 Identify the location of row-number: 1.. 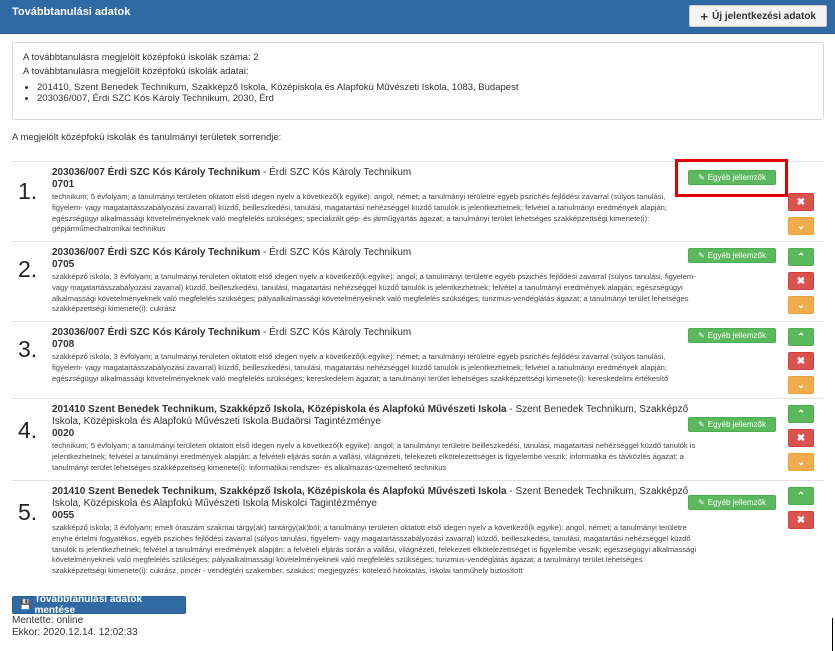
(28, 191).